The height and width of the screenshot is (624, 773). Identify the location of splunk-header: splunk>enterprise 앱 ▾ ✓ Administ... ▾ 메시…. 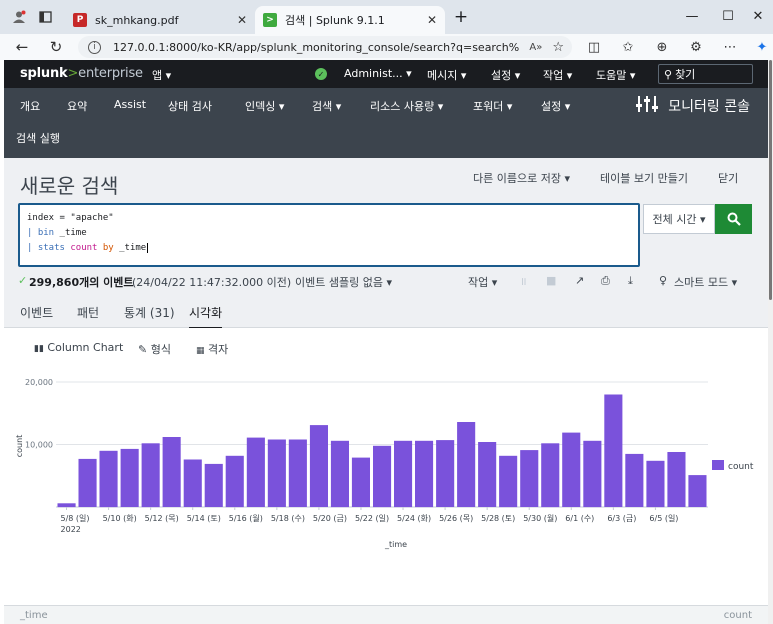
(386, 74).